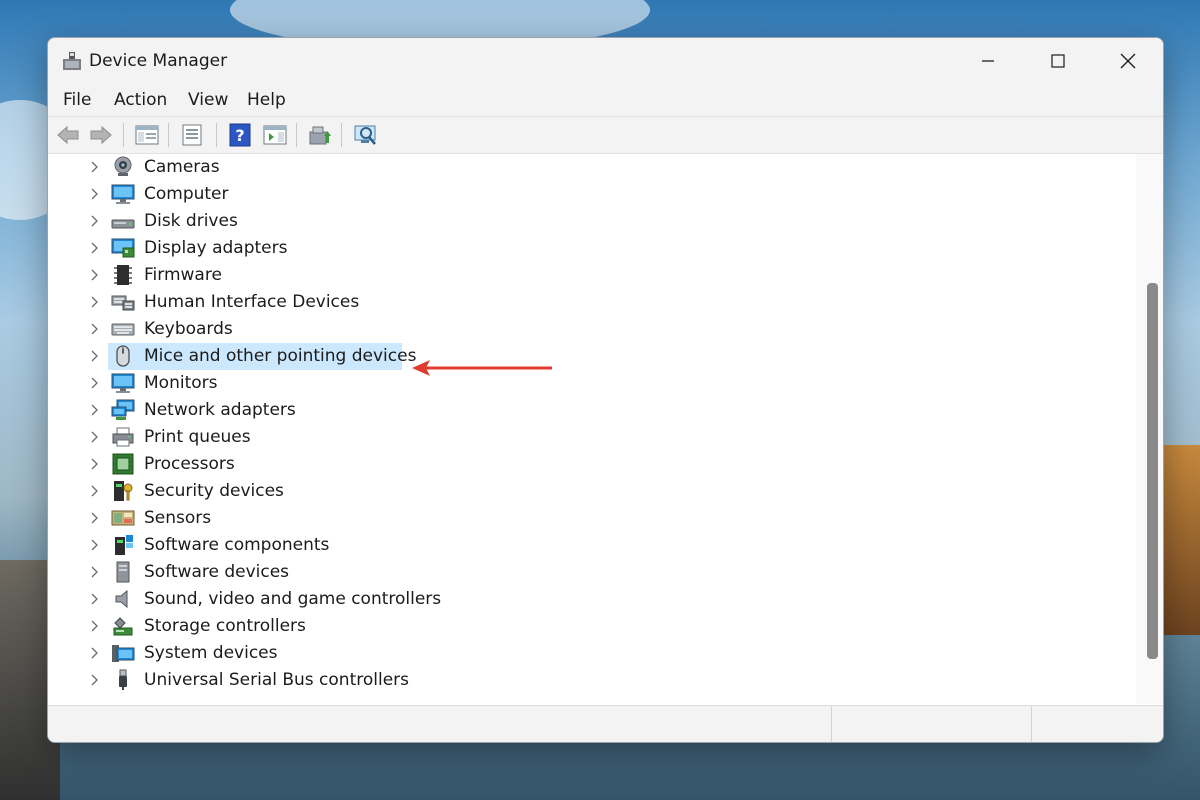 The image size is (1200, 800). Describe the element at coordinates (605, 135) in the screenshot. I see `toolbar: ?` at that location.